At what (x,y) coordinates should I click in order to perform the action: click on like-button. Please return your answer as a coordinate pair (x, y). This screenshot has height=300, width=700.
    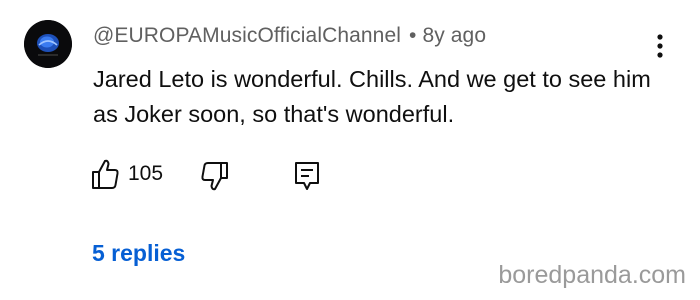
    Looking at the image, I should click on (105, 174).